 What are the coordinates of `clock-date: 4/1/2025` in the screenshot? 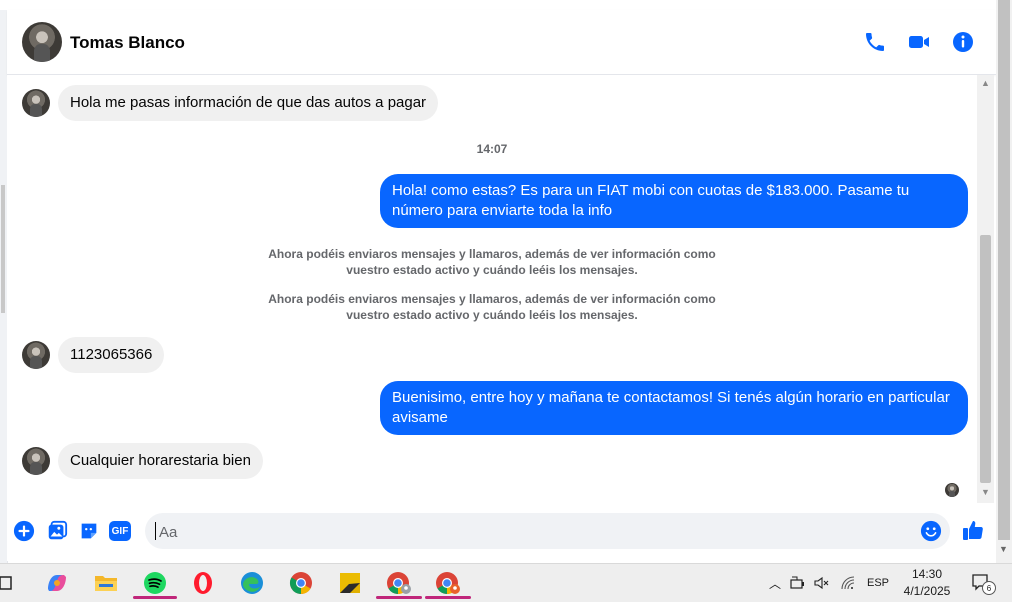 It's located at (927, 591).